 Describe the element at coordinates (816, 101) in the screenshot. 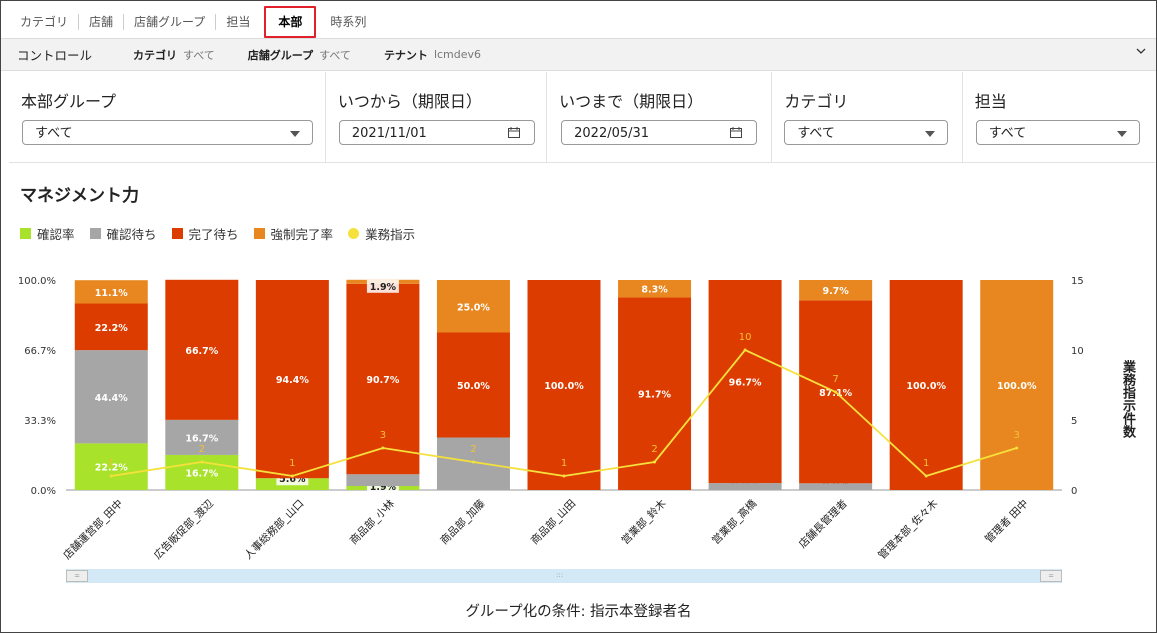

I see `filter-label: カテゴリ` at that location.